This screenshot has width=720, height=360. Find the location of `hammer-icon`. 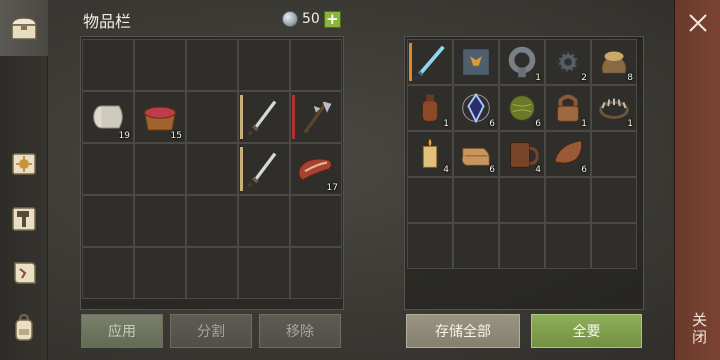

hammer-icon is located at coordinates (24, 219).